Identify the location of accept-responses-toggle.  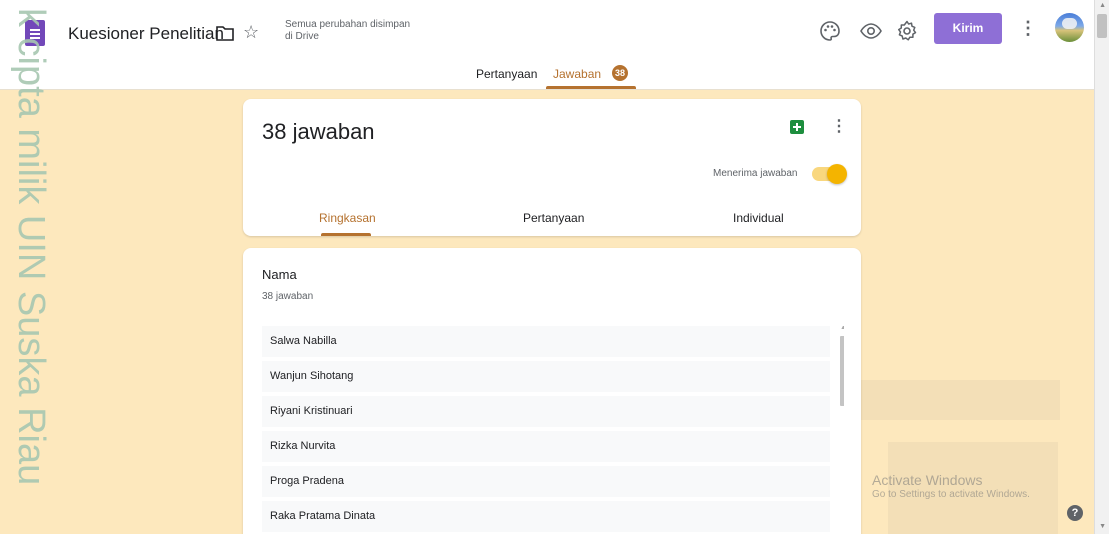
(829, 174).